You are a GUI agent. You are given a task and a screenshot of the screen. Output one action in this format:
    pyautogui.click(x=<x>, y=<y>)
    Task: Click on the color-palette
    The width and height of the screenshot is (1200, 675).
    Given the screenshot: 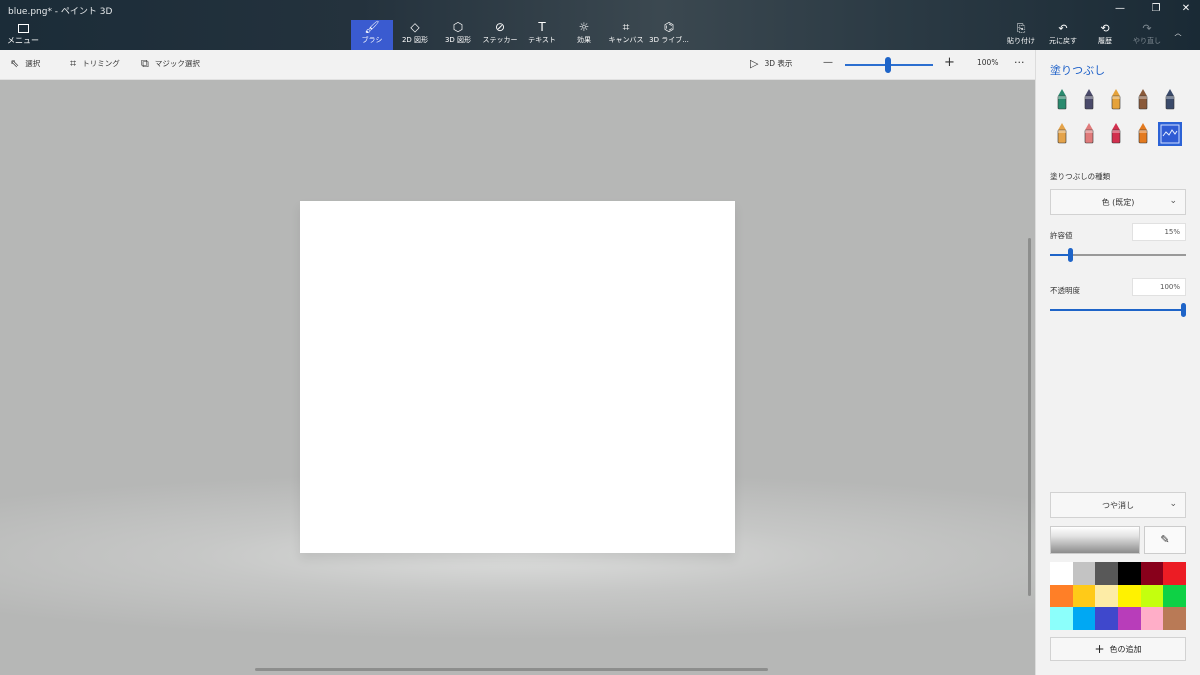 What is the action you would take?
    pyautogui.click(x=1118, y=596)
    